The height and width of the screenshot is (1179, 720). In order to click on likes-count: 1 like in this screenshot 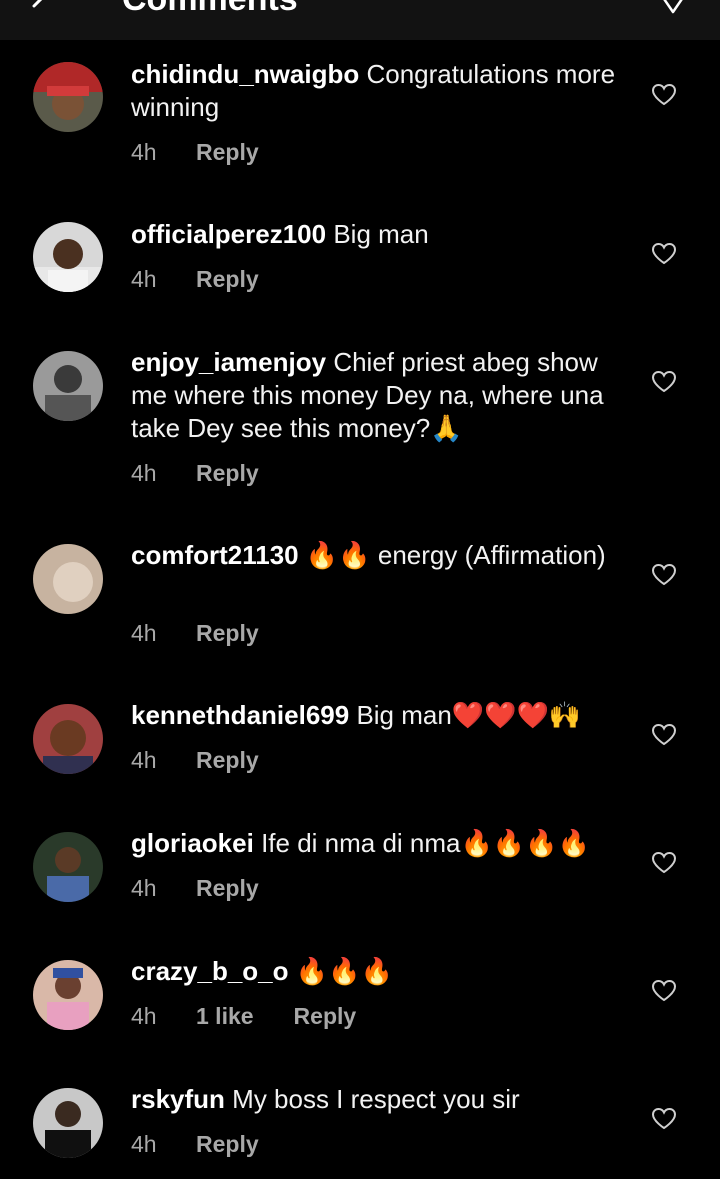, I will do `click(225, 1016)`.